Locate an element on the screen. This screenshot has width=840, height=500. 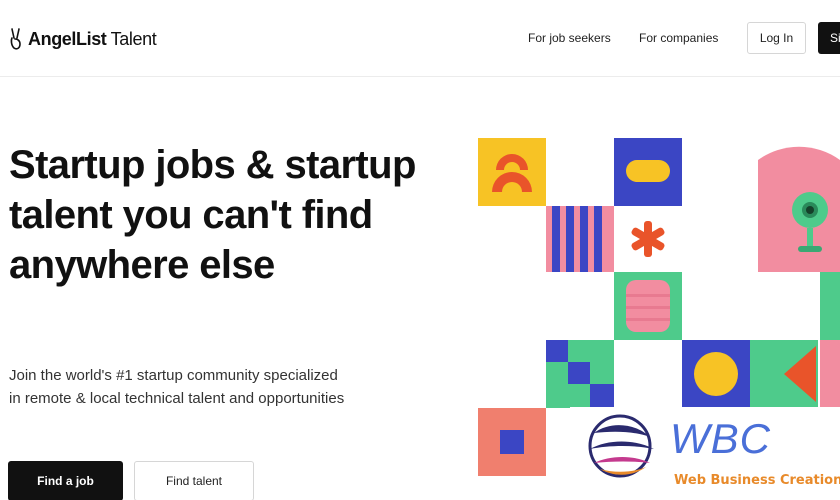
yellow-circle is located at coordinates (716, 374).